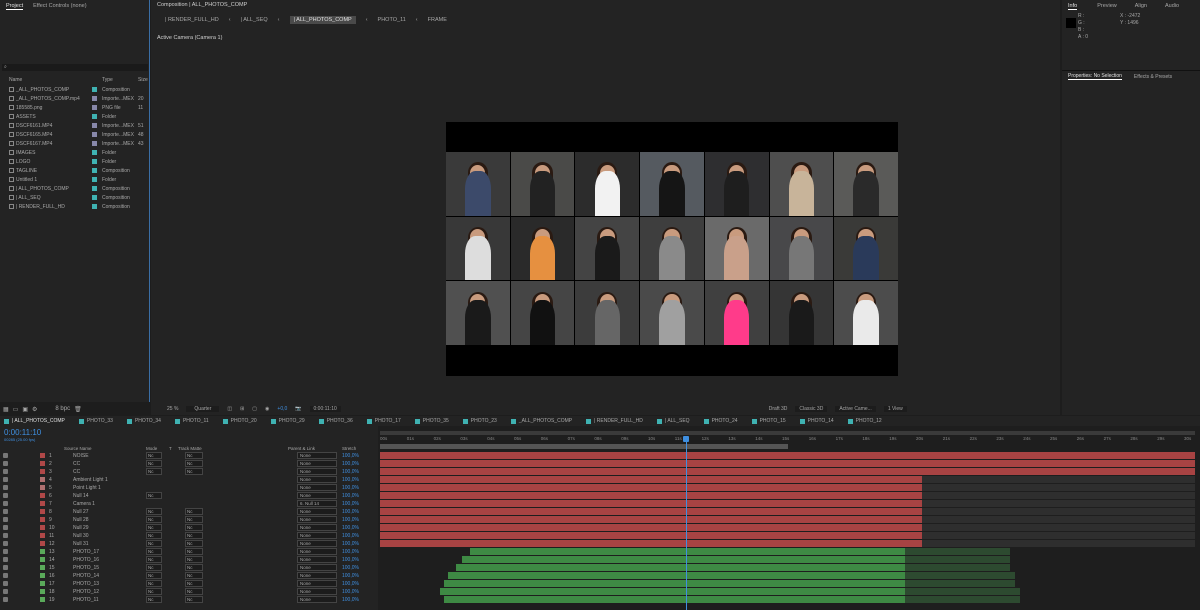  What do you see at coordinates (778, 409) in the screenshot?
I see `renderer-label: Draft 3D` at bounding box center [778, 409].